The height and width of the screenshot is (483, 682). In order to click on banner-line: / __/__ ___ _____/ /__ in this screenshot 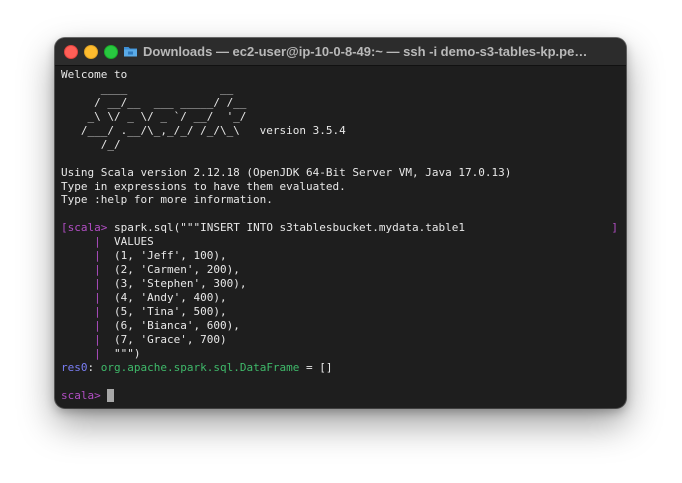, I will do `click(154, 102)`.